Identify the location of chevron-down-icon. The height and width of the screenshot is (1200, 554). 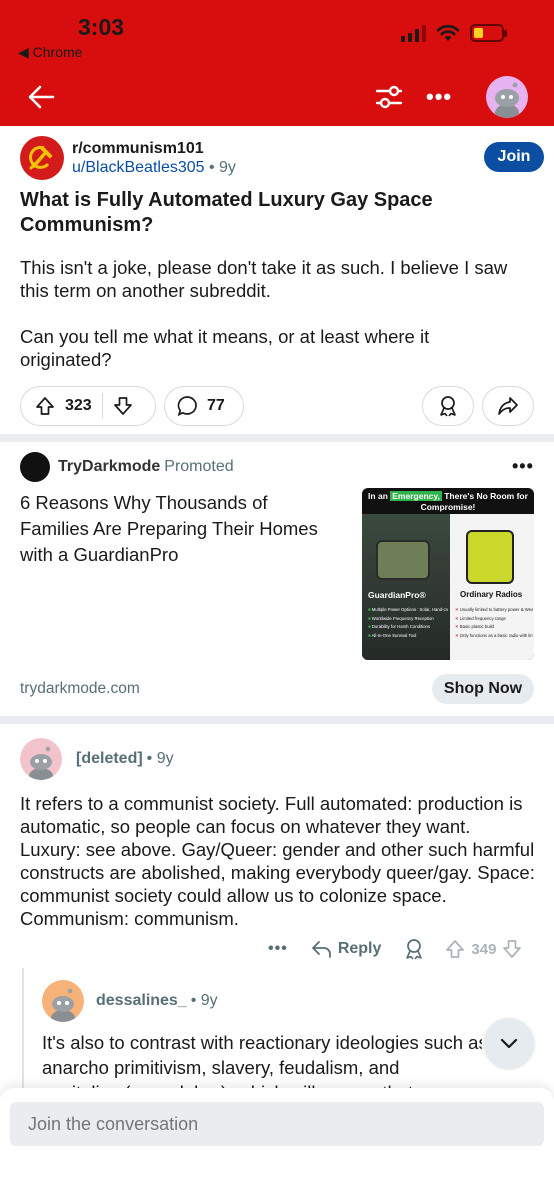
(509, 1043).